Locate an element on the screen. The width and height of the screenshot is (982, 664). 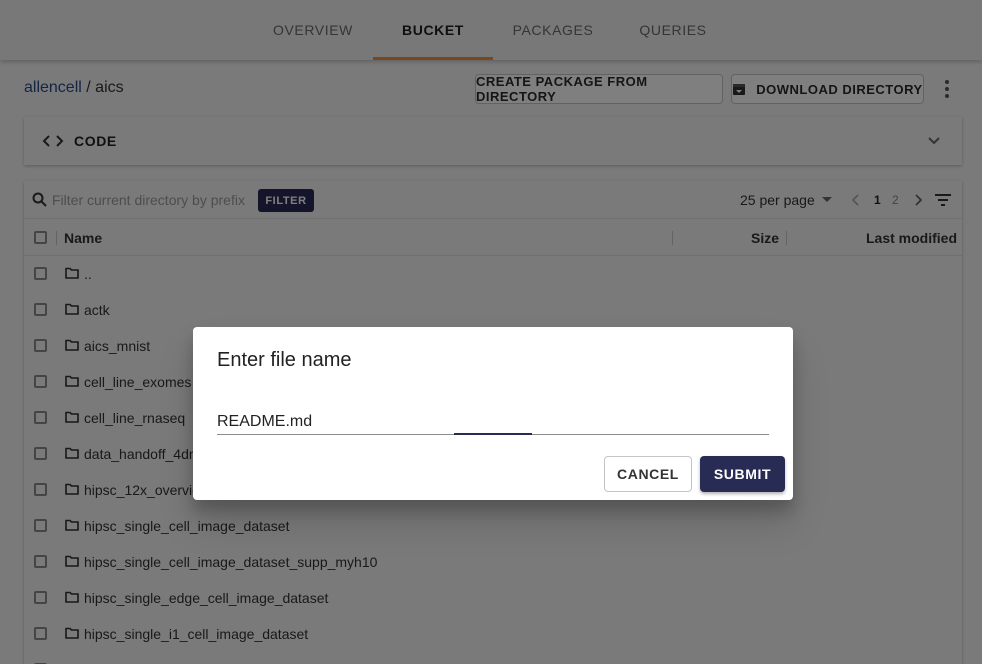
cancel-button: CANCEL is located at coordinates (648, 474).